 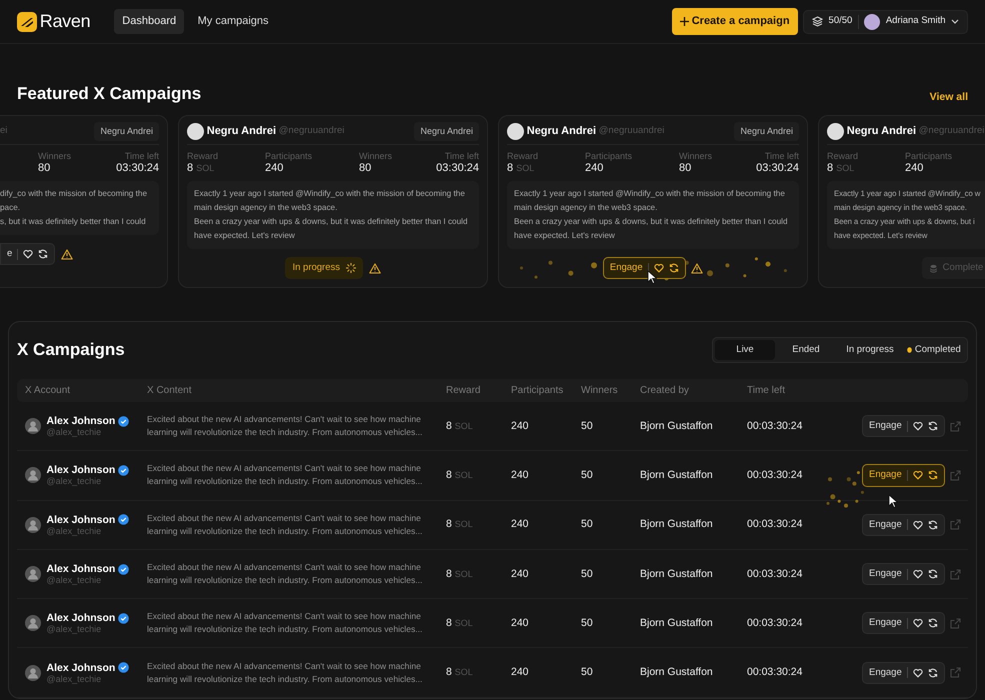 What do you see at coordinates (463, 391) in the screenshot?
I see `column-header: Reward` at bounding box center [463, 391].